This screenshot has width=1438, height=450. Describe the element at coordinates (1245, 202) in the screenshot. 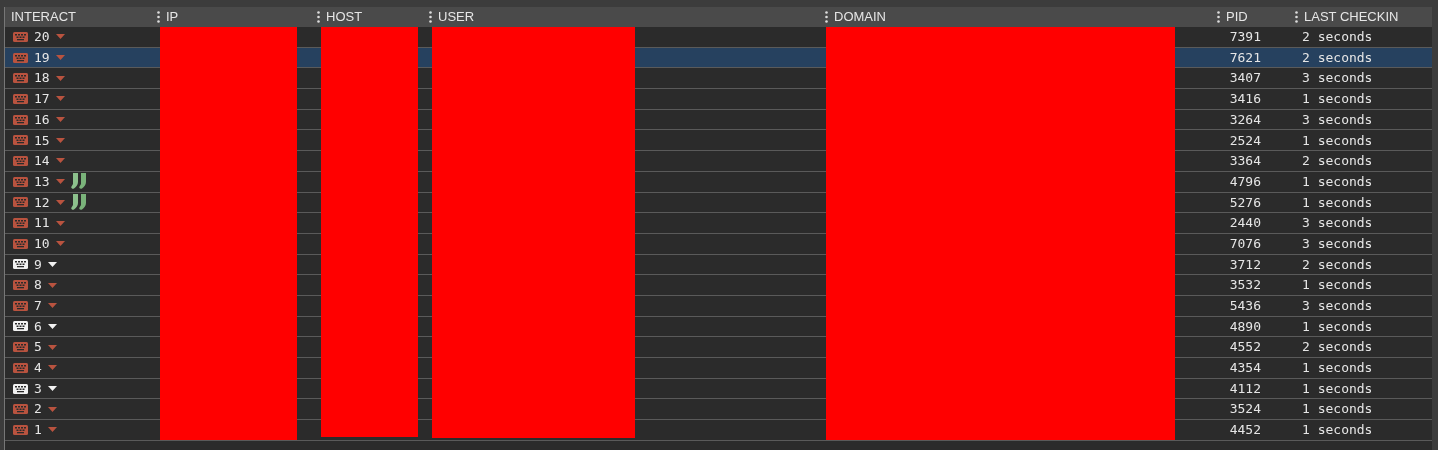

I see `pid-cell-text: 5276` at that location.